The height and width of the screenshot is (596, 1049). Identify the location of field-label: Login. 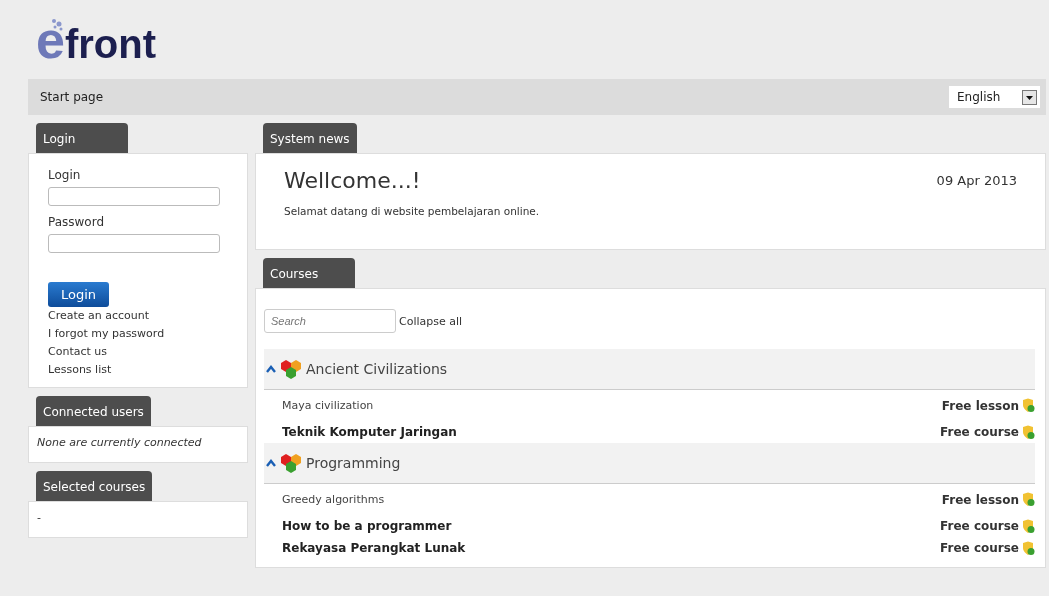
(64, 175).